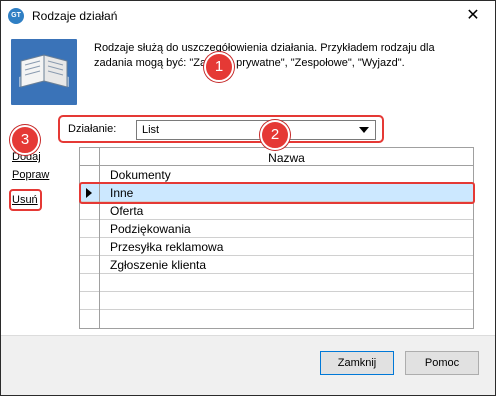 The width and height of the screenshot is (496, 396). I want to click on action-dropdown: List, so click(256, 130).